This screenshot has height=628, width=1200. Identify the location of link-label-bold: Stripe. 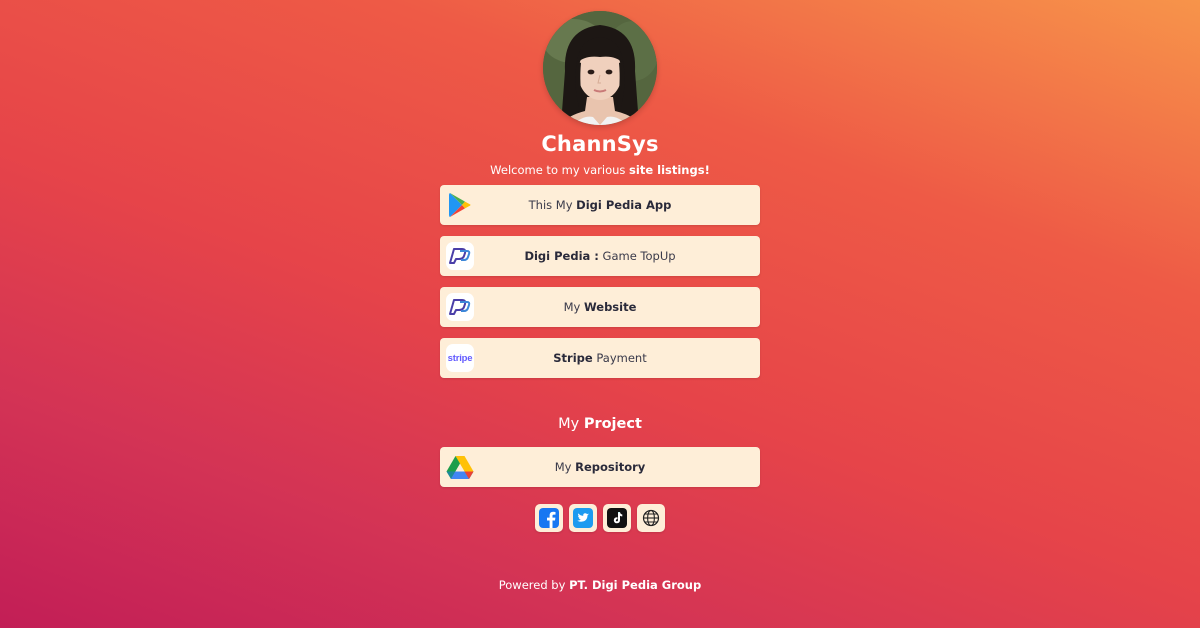
(573, 358).